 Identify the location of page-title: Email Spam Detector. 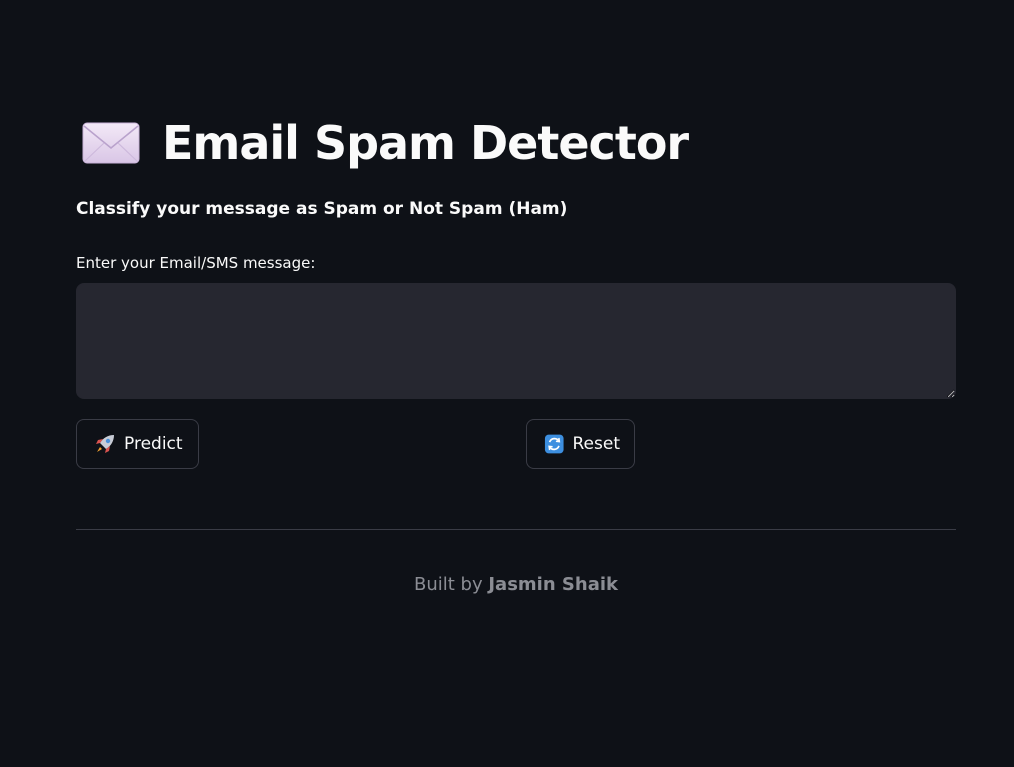
(425, 143).